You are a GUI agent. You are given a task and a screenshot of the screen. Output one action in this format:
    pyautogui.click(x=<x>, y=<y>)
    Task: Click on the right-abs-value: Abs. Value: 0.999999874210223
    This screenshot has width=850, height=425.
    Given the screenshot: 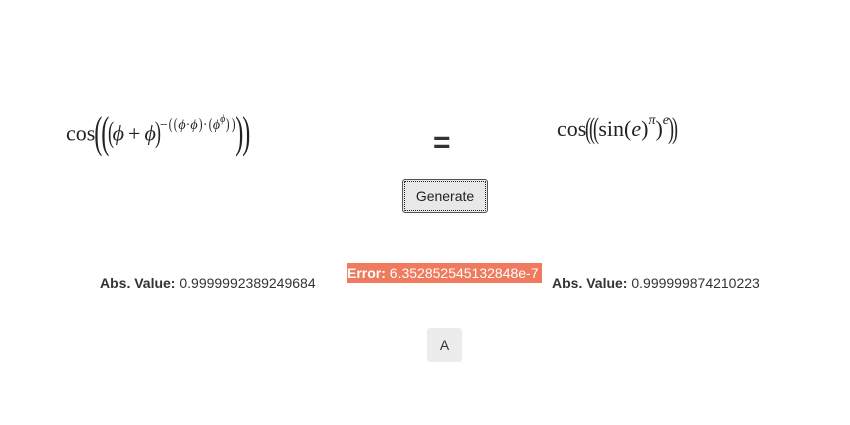 What is the action you would take?
    pyautogui.click(x=656, y=283)
    